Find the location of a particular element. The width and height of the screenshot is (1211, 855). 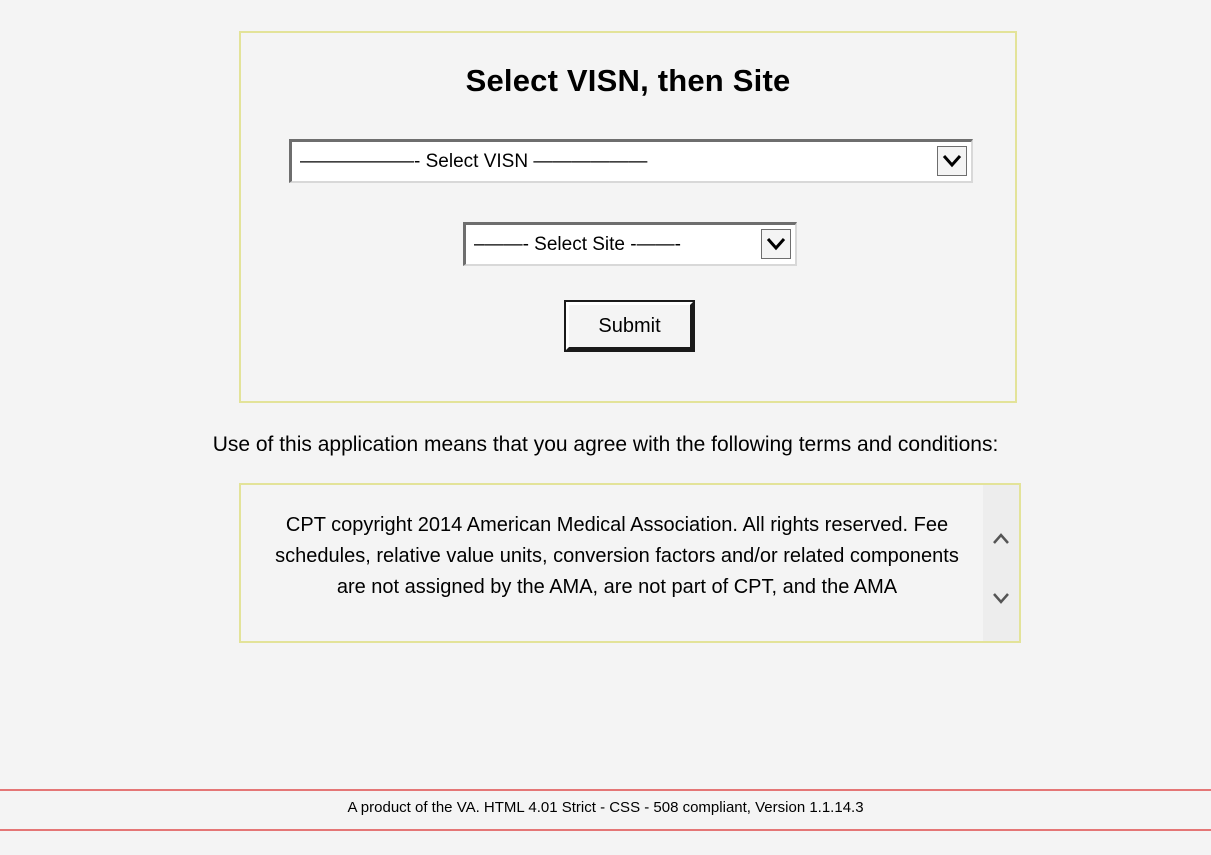

site-select: –——- Select Site -——- is located at coordinates (630, 244).